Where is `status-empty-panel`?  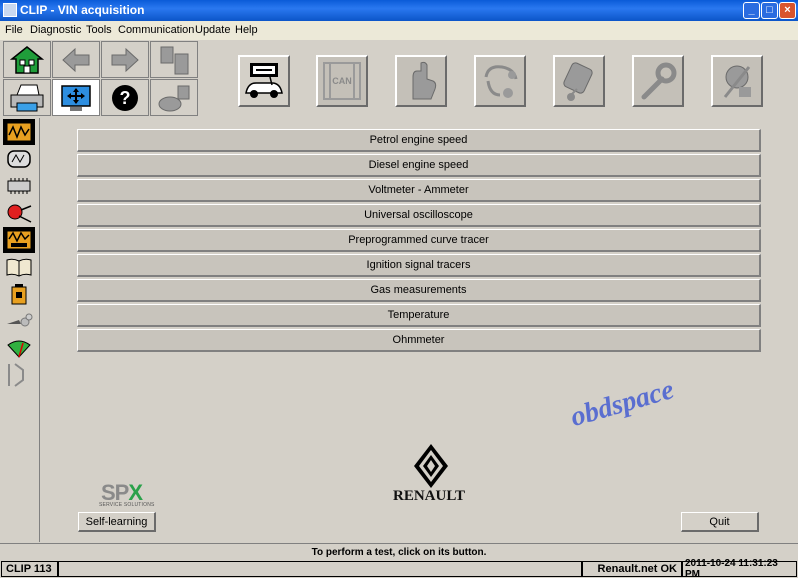 status-empty-panel is located at coordinates (320, 569).